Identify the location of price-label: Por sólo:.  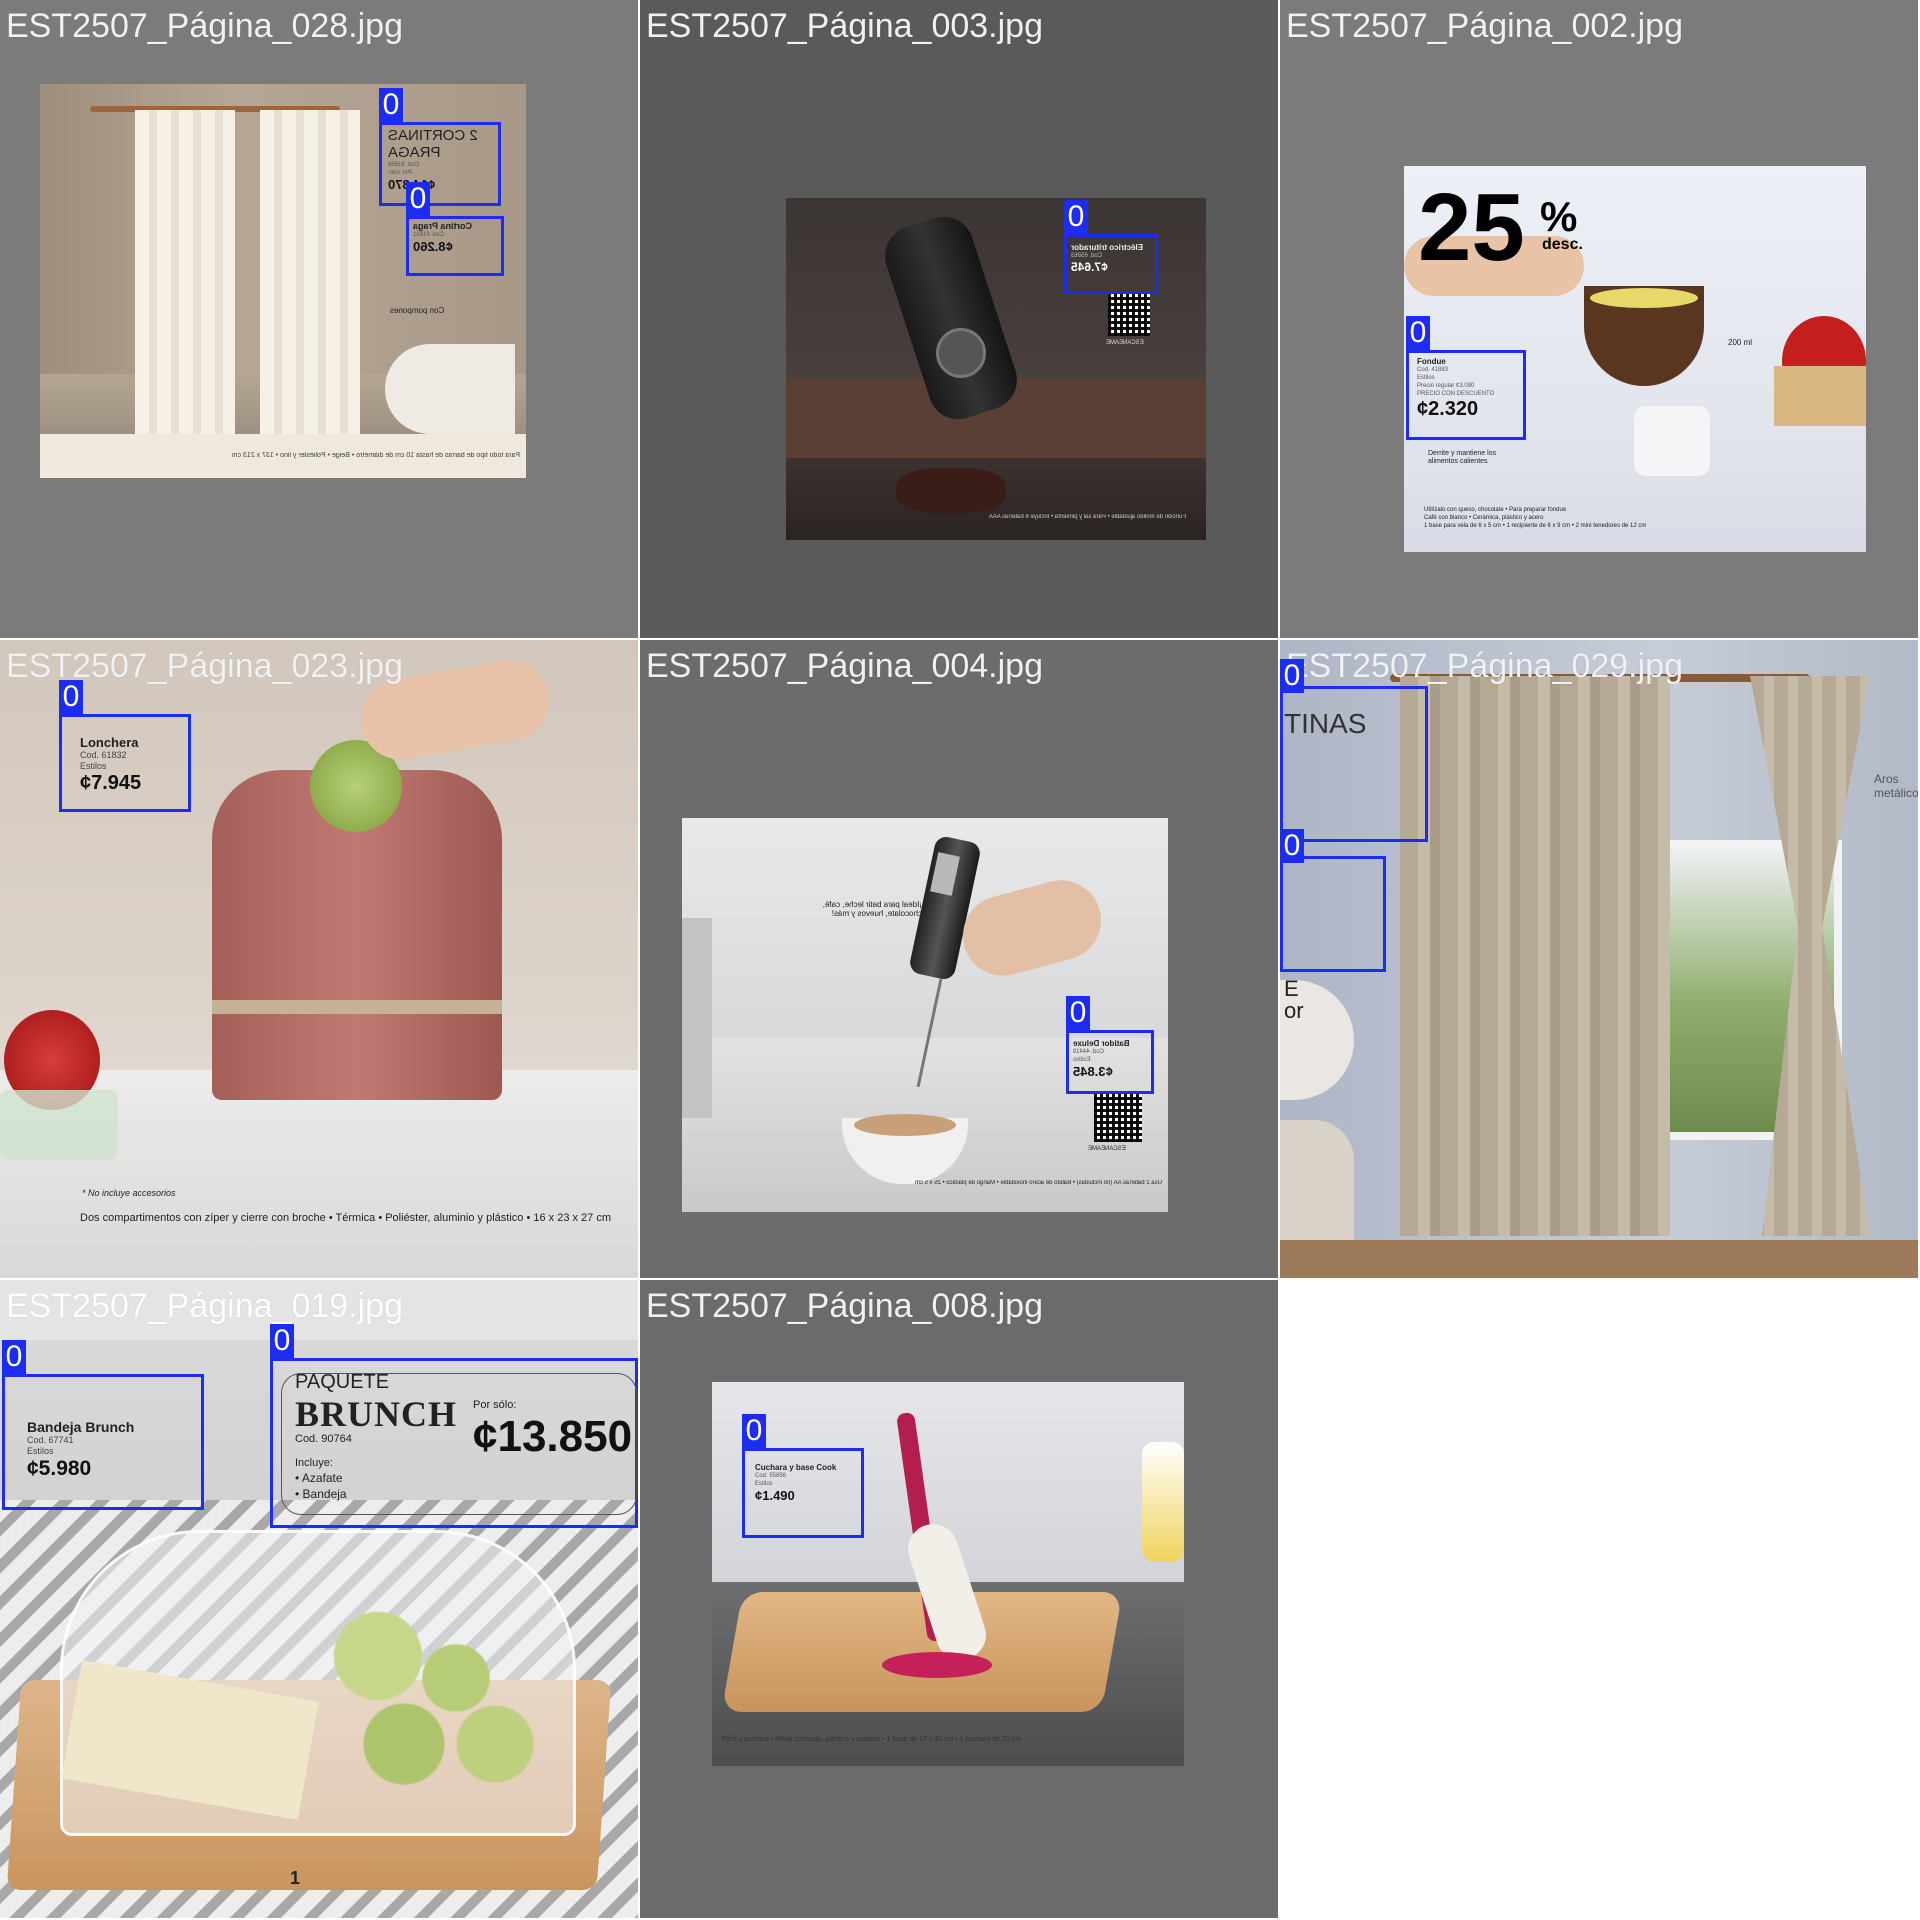
(400, 173).